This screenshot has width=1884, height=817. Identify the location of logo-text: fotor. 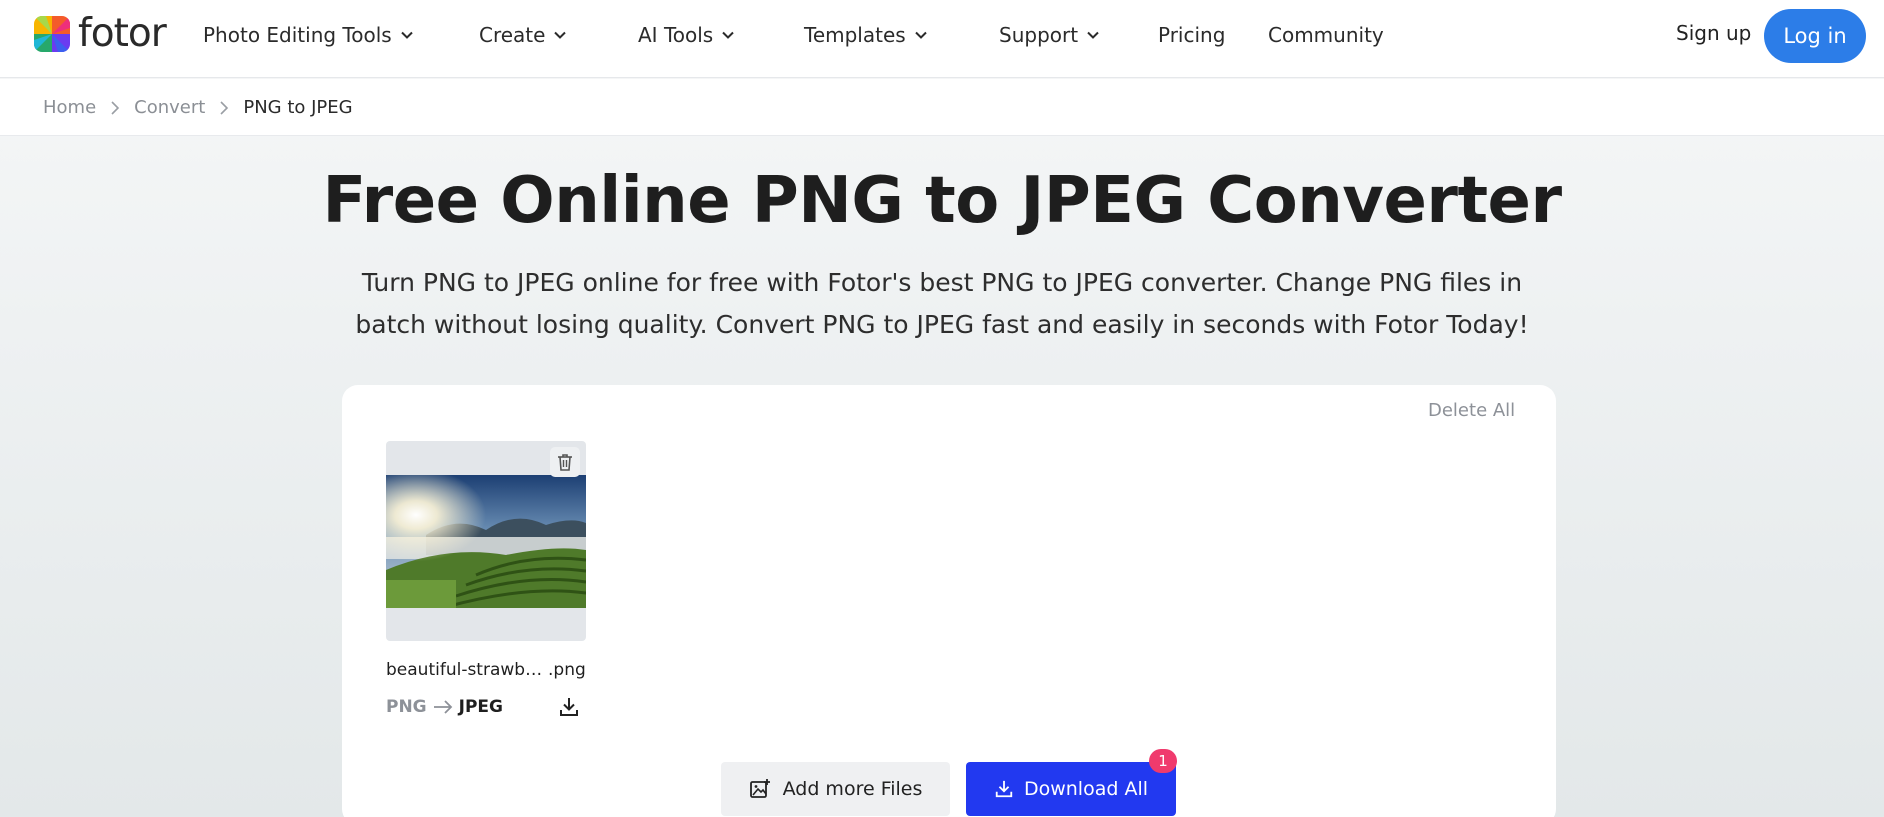
(122, 33).